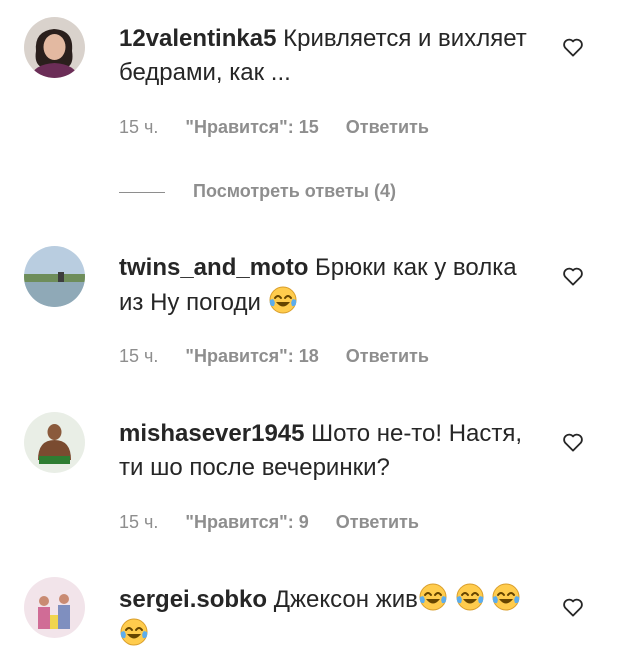 This screenshot has height=672, width=620. I want to click on comment-likes-count: "Нравится": 15, so click(251, 127).